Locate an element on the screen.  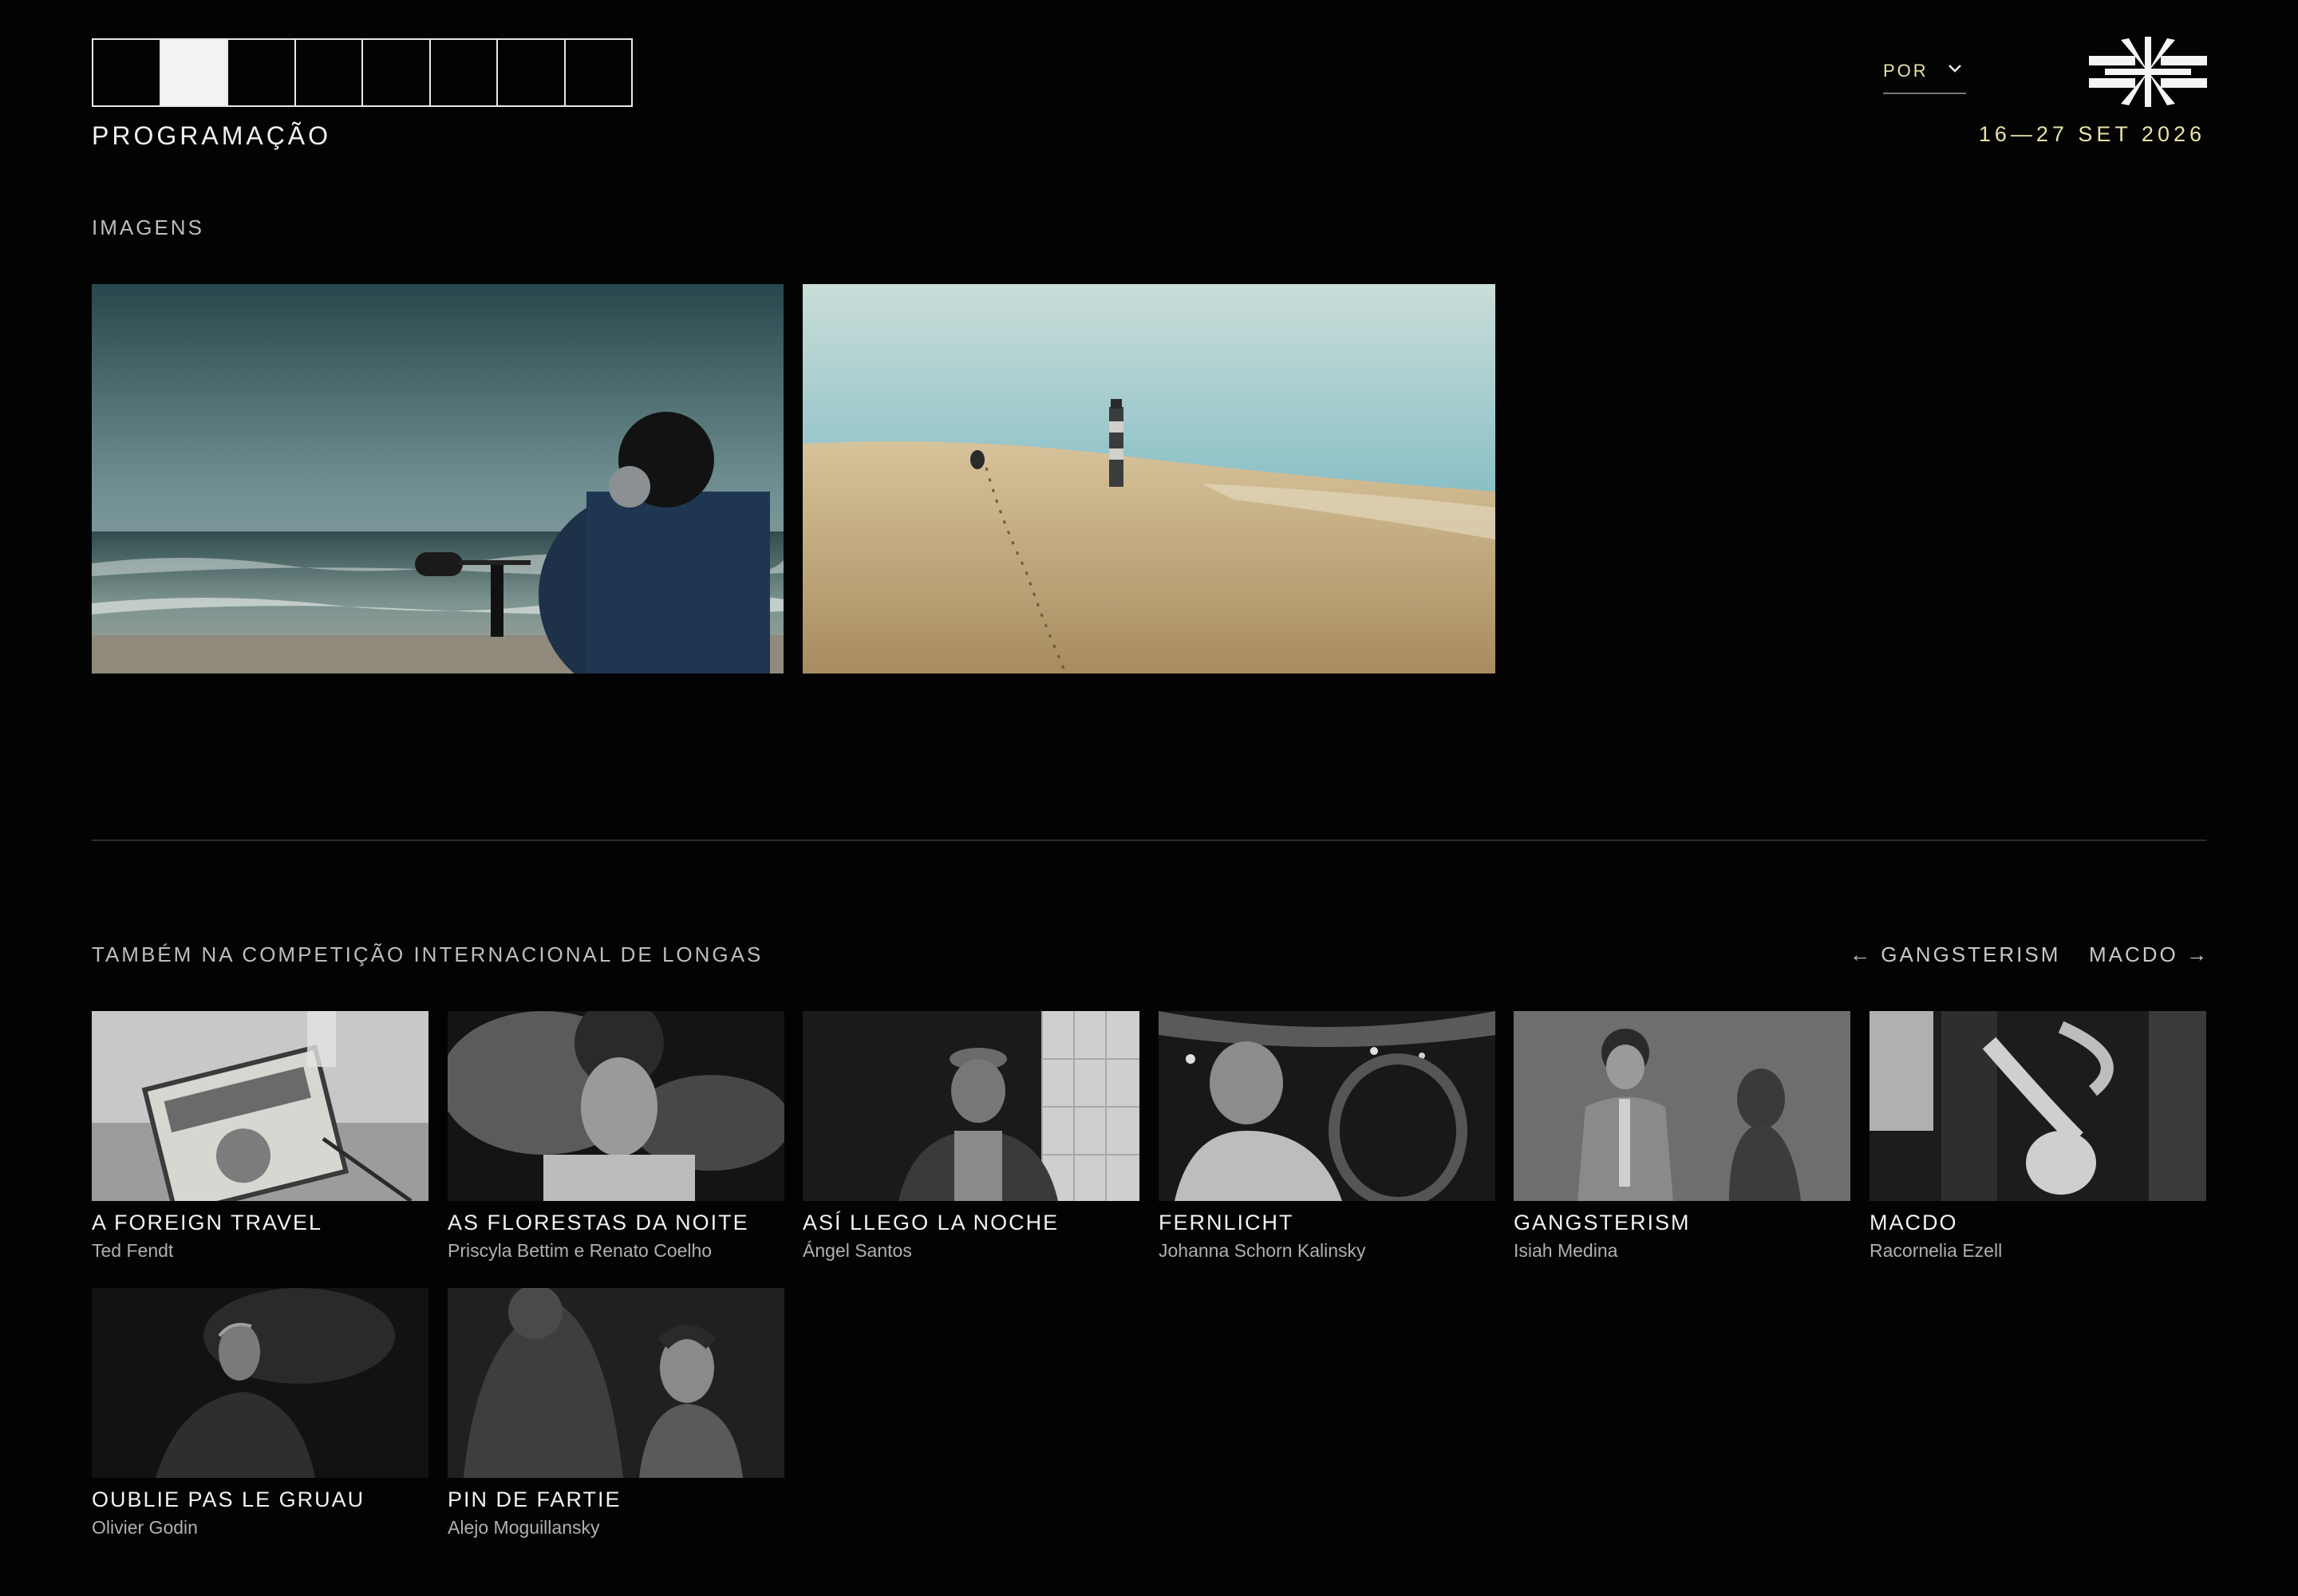
film-card: GANGSTERISM Isiah Medina is located at coordinates (1682, 1136).